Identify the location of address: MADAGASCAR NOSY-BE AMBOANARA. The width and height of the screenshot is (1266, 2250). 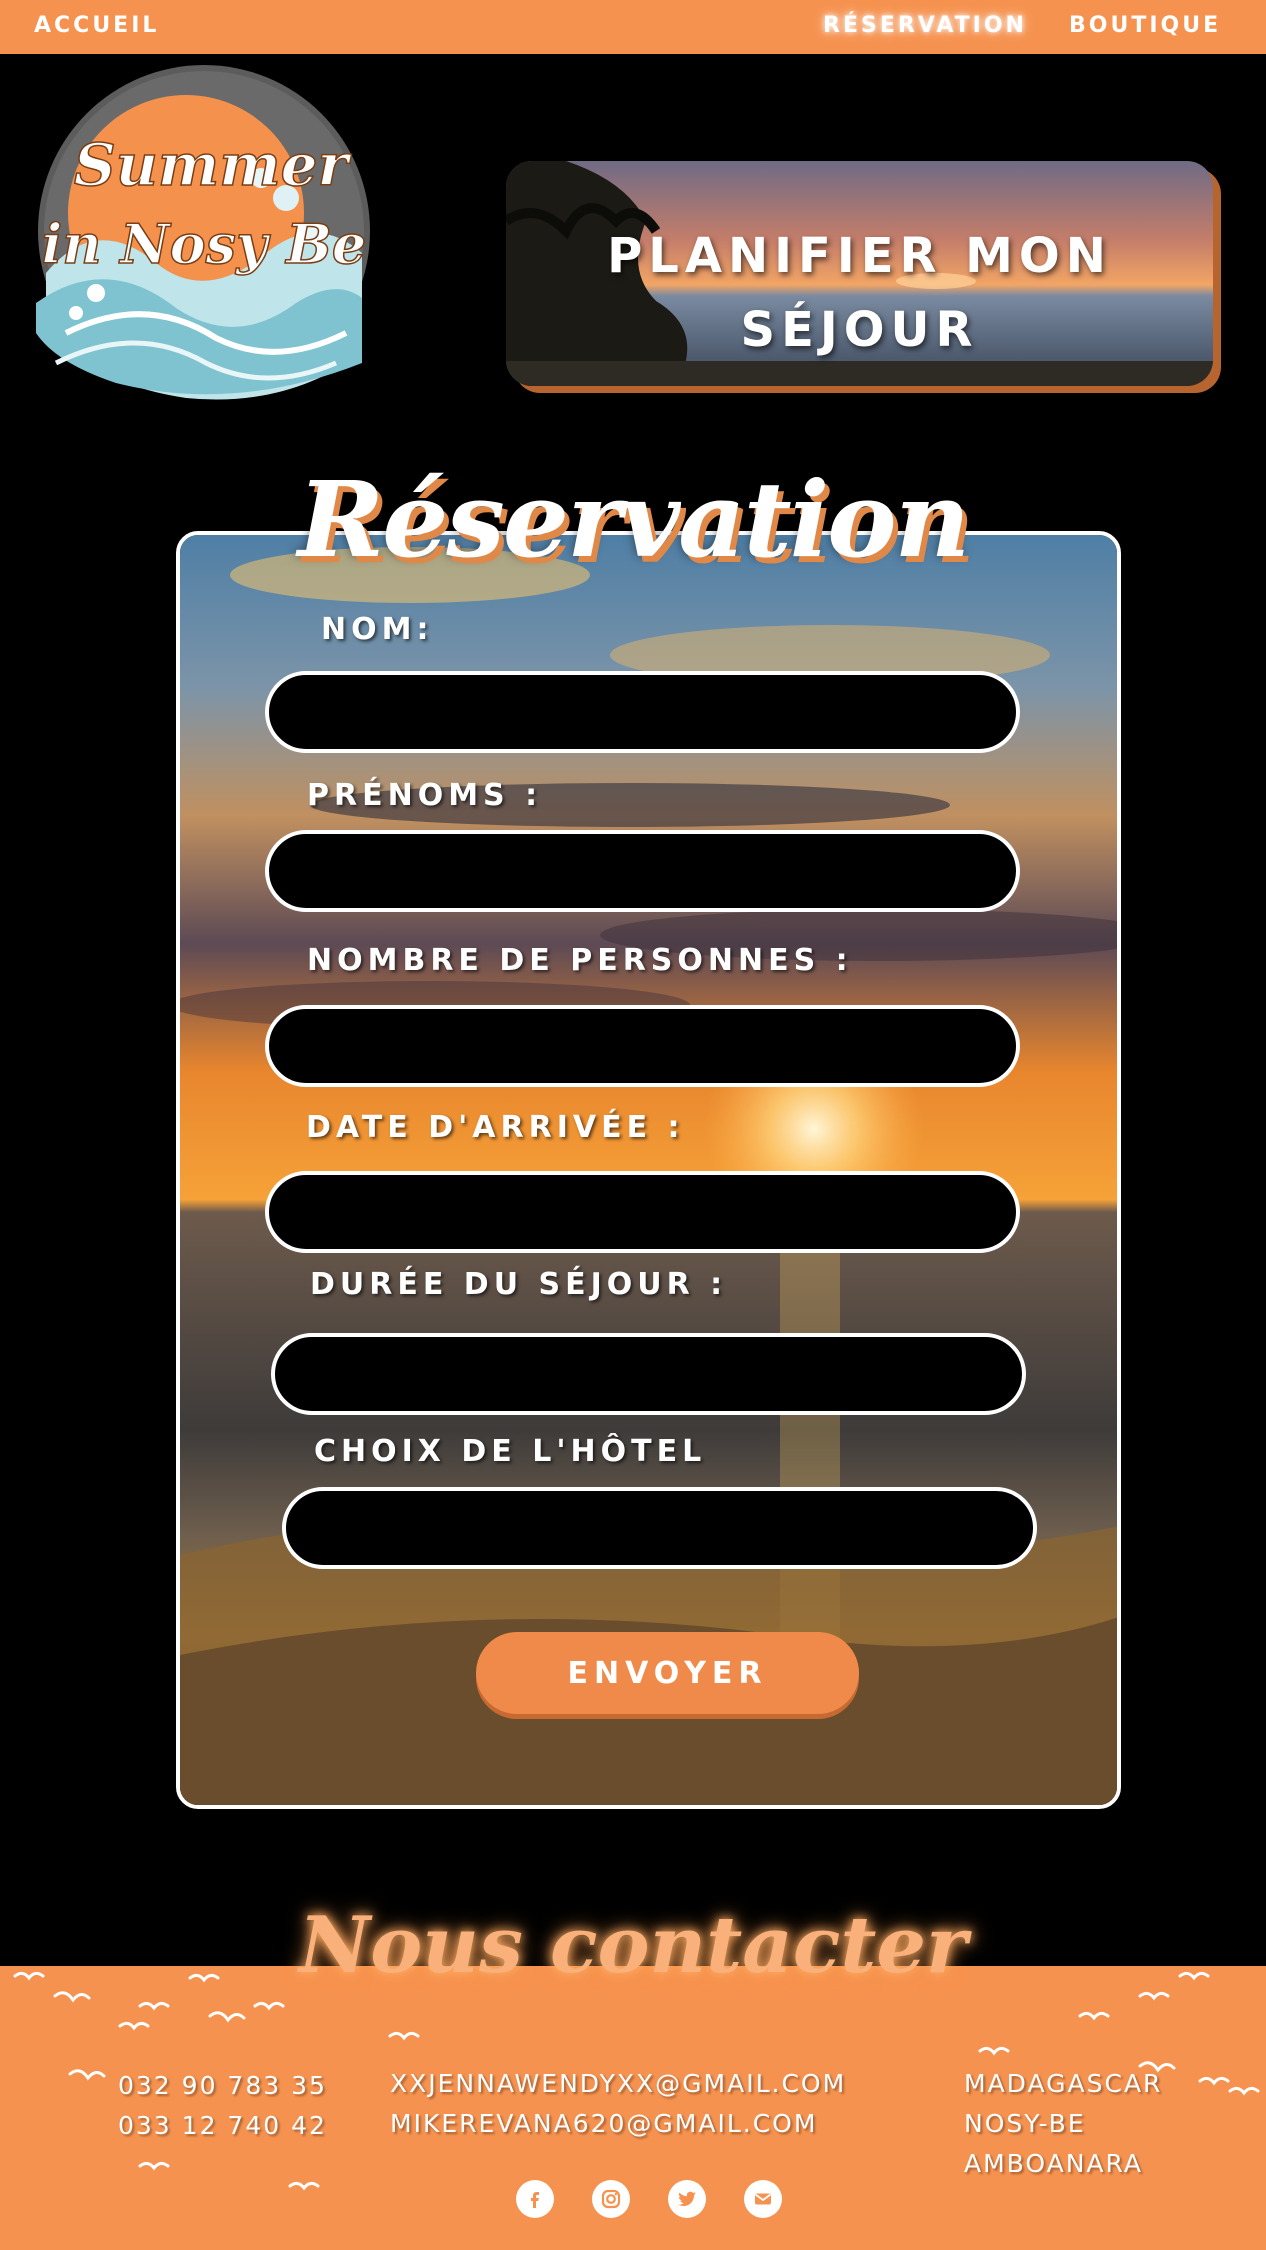
(1063, 2124).